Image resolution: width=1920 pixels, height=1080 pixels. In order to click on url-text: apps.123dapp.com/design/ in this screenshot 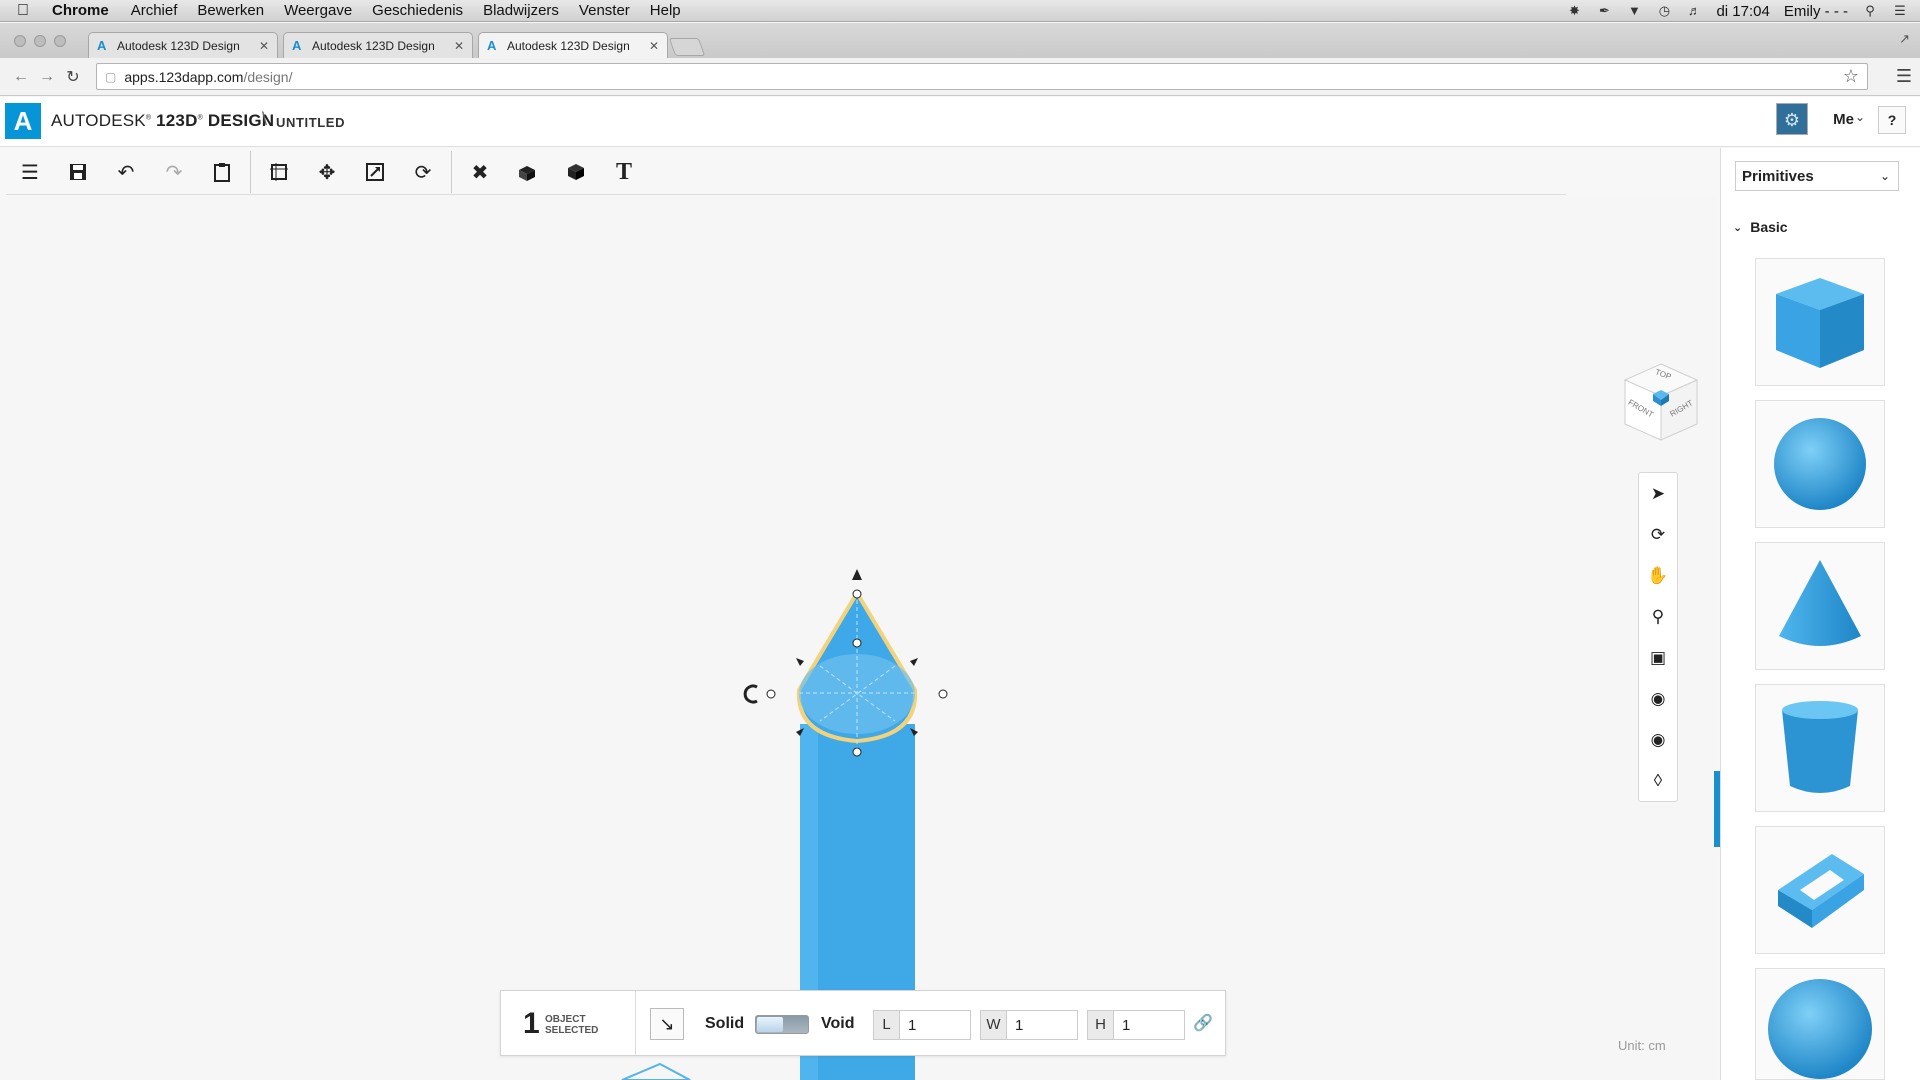, I will do `click(208, 77)`.